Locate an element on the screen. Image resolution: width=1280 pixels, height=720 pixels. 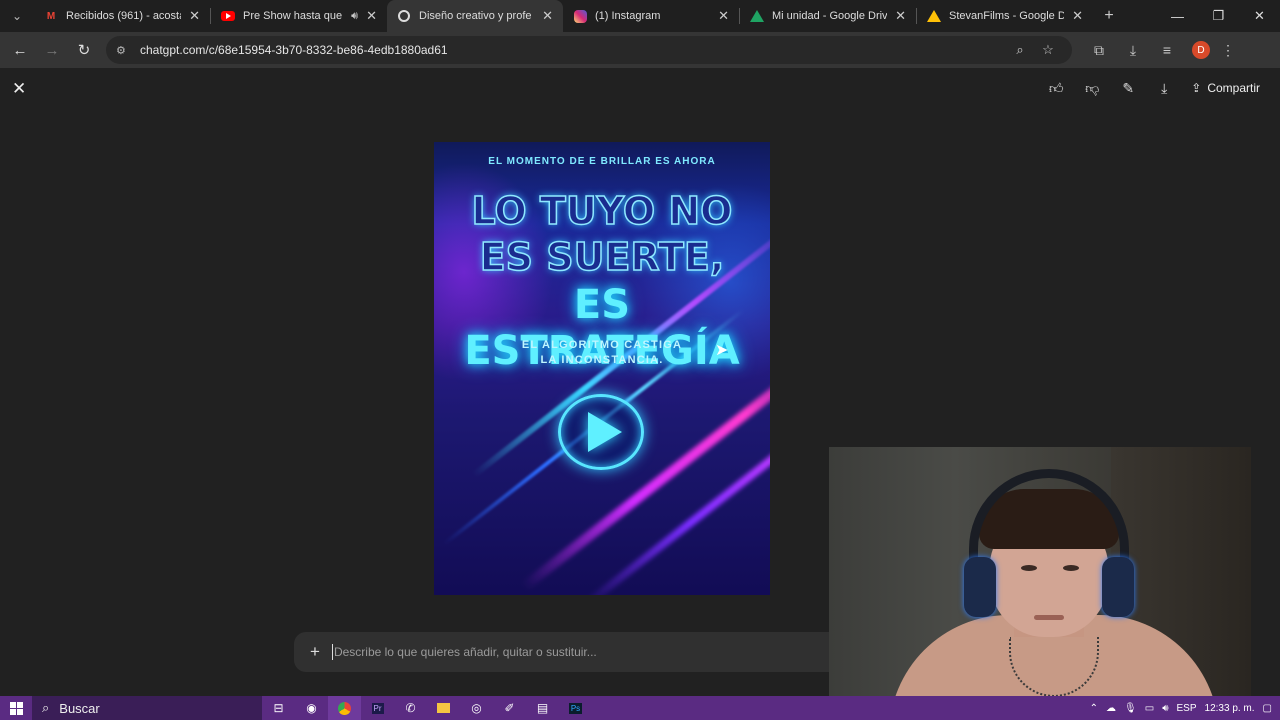
add-attachment-icon: + is located at coordinates (315, 652).